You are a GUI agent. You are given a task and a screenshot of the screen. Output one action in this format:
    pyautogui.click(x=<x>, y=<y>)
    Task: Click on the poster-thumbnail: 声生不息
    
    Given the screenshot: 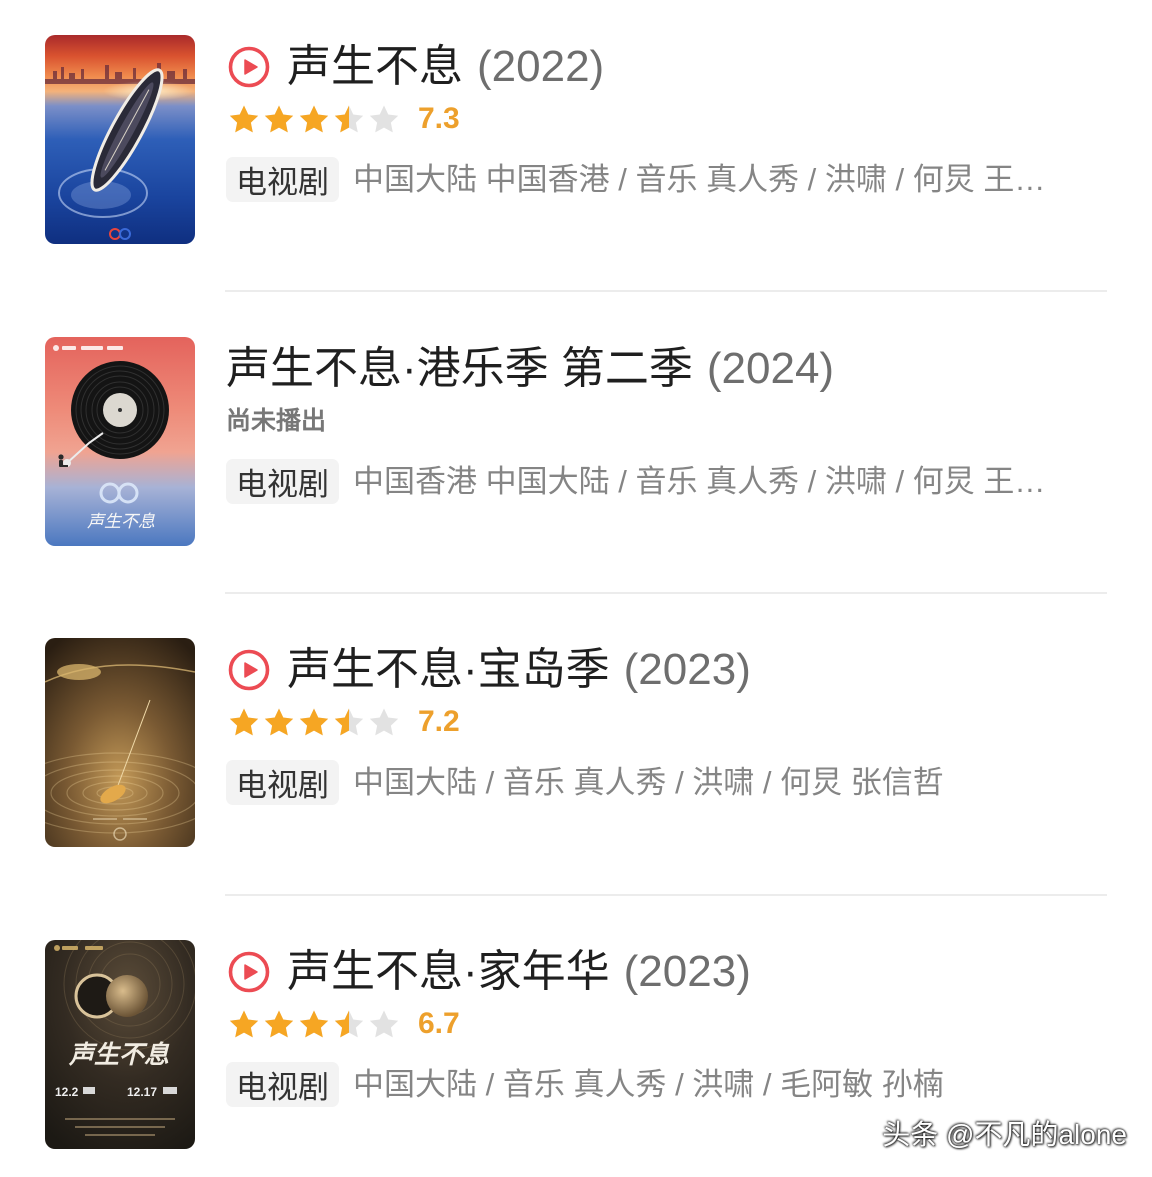 What is the action you would take?
    pyautogui.click(x=120, y=441)
    